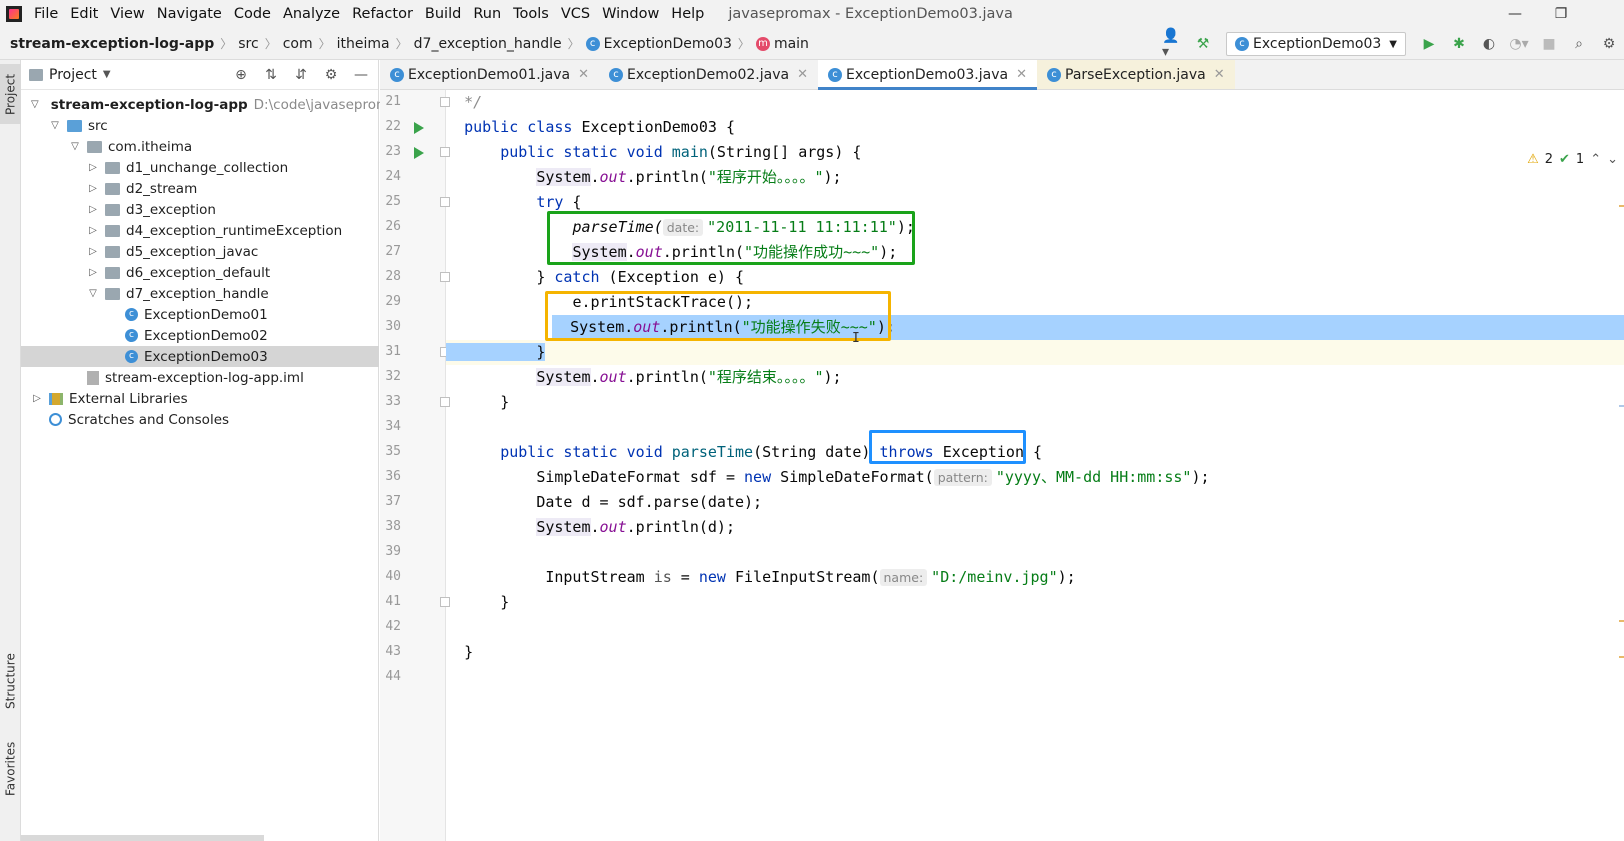 Image resolution: width=1624 pixels, height=841 pixels. What do you see at coordinates (189, 14) in the screenshot?
I see `menu-navigate: Navigate` at bounding box center [189, 14].